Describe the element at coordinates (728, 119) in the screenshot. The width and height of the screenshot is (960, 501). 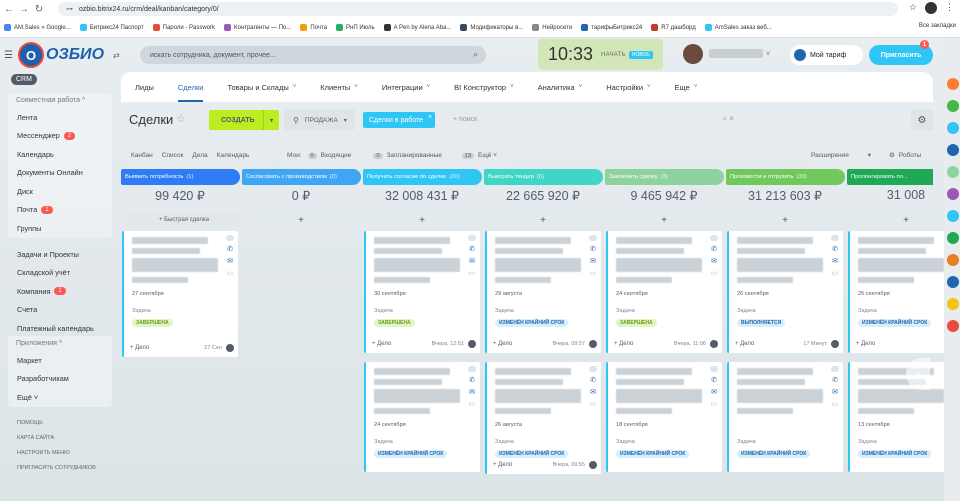
I see `search-icon: ⌕ ×` at that location.